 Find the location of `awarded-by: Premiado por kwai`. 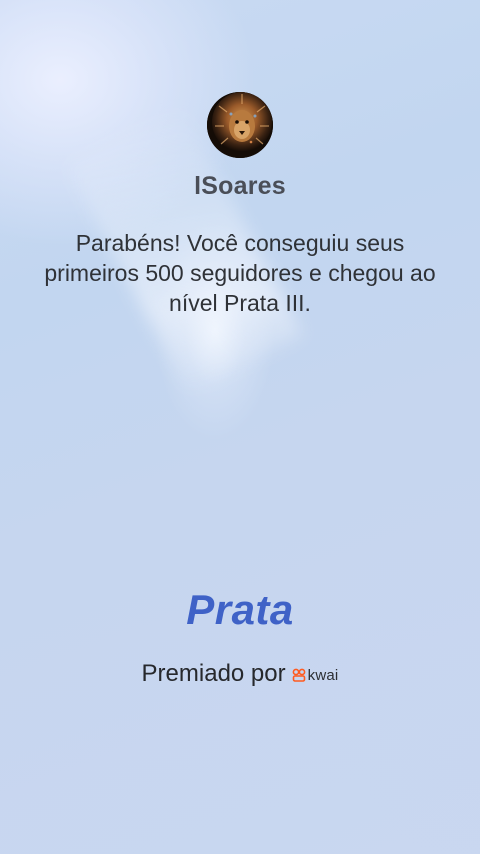

awarded-by: Premiado por kwai is located at coordinates (240, 674).